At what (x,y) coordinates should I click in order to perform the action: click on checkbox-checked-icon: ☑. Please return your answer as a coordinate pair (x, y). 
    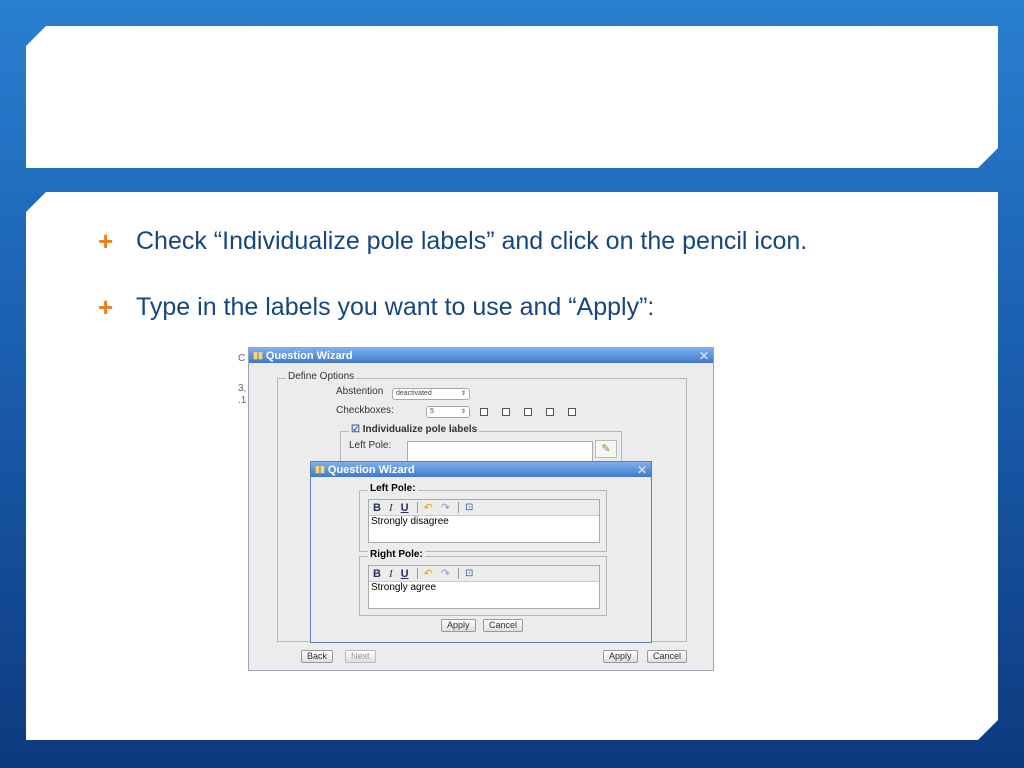
    Looking at the image, I should click on (355, 429).